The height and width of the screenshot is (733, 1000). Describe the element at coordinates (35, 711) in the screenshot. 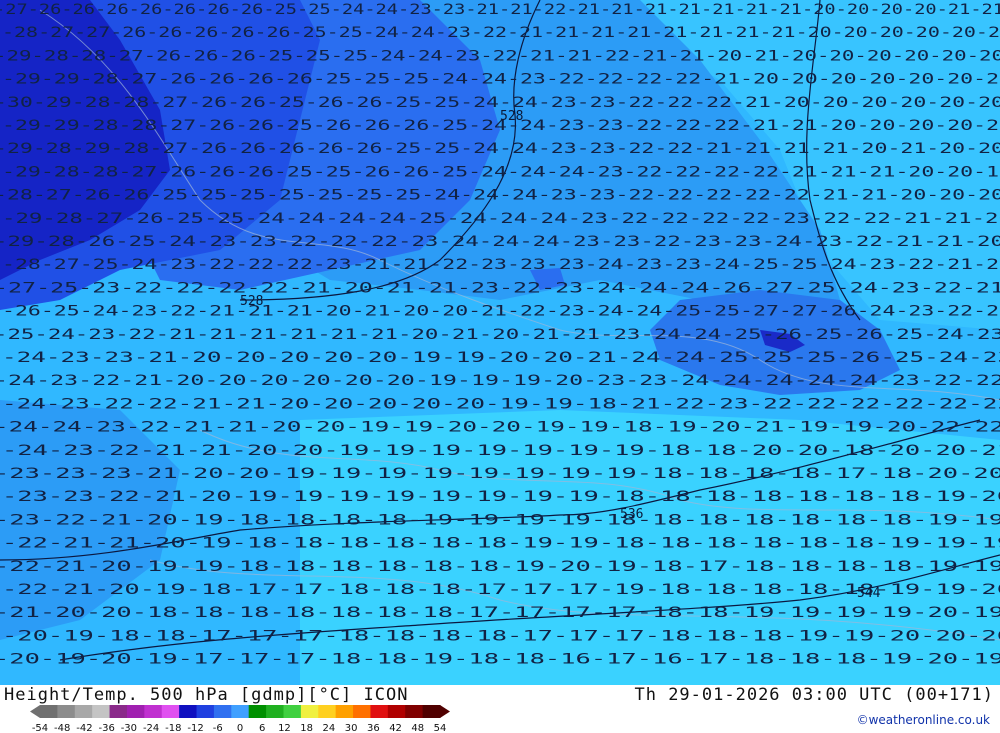

I see `legend-arrow-left` at that location.